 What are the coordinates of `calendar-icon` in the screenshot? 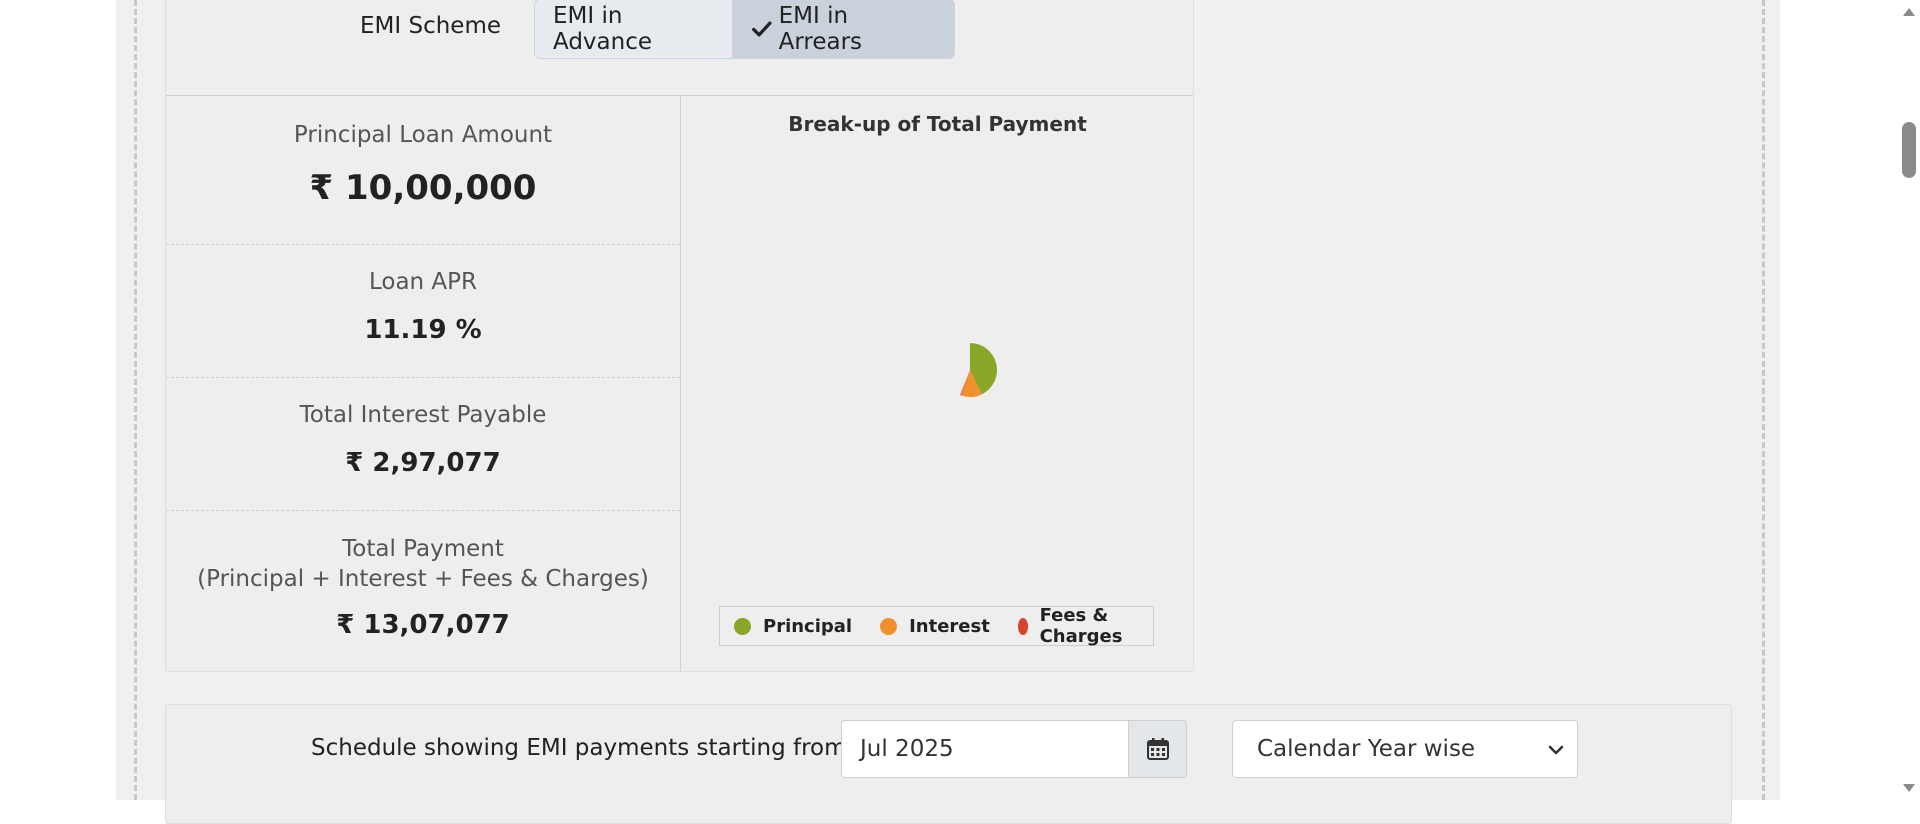 It's located at (1157, 749).